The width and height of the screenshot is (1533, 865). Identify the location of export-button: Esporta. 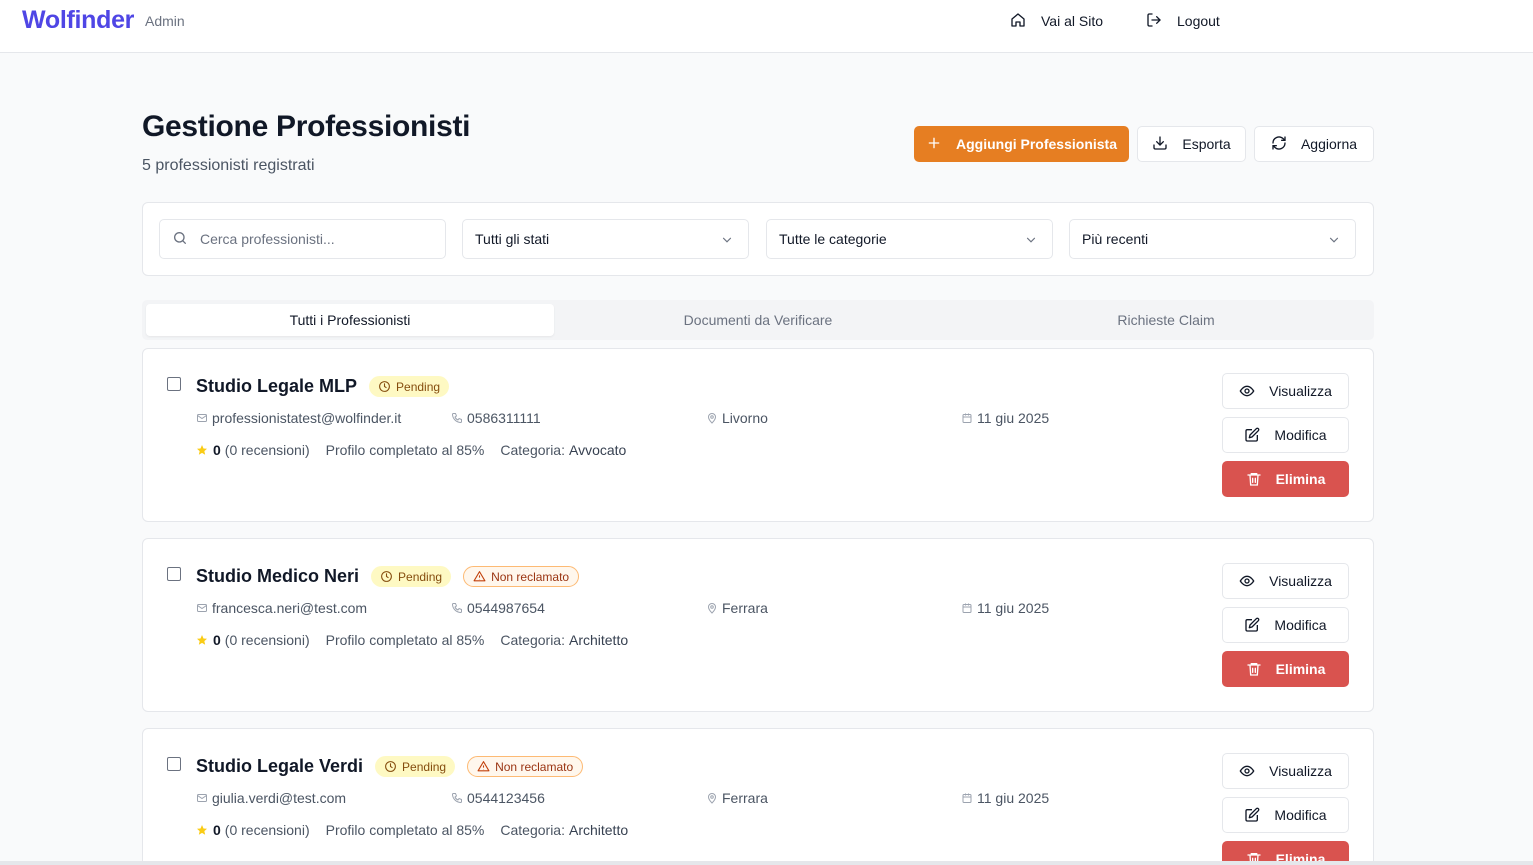
(1191, 144).